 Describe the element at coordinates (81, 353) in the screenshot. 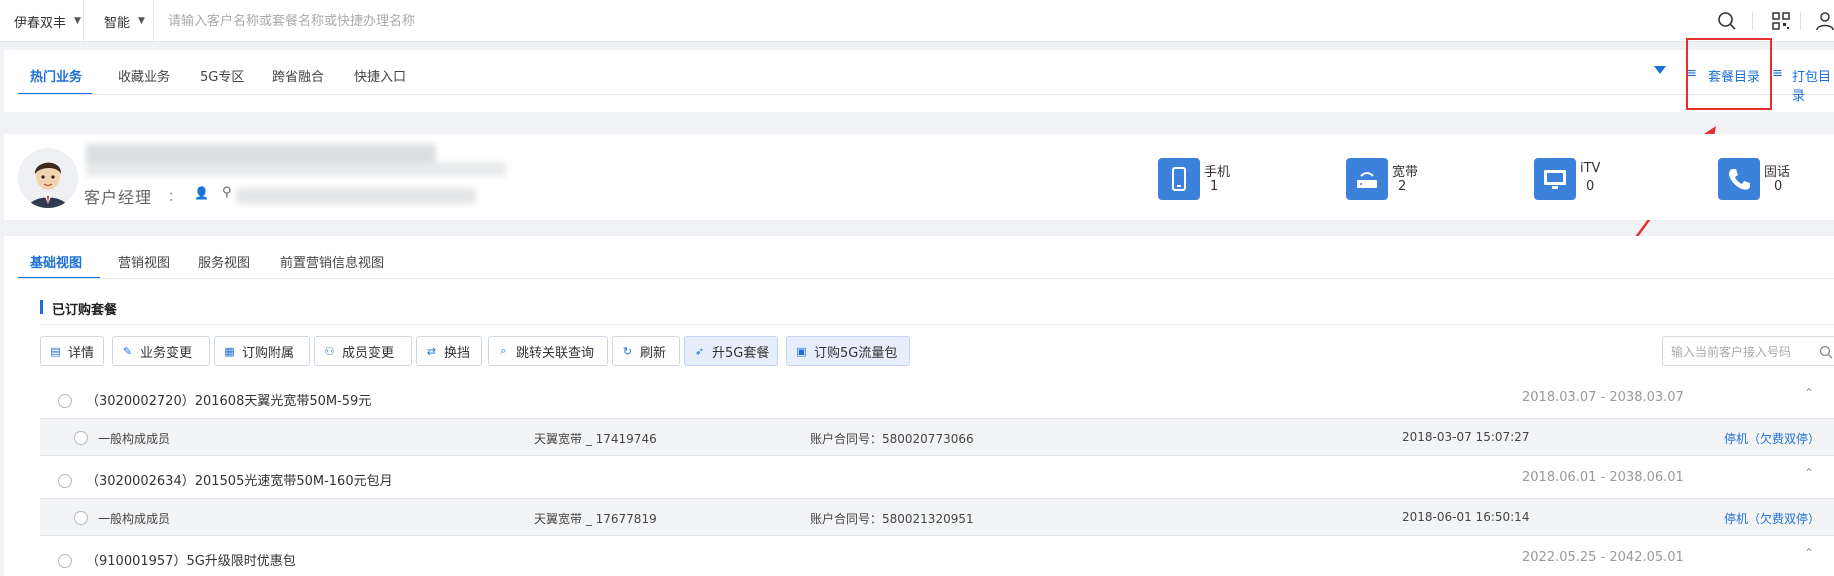

I see `button-label: 详情` at that location.